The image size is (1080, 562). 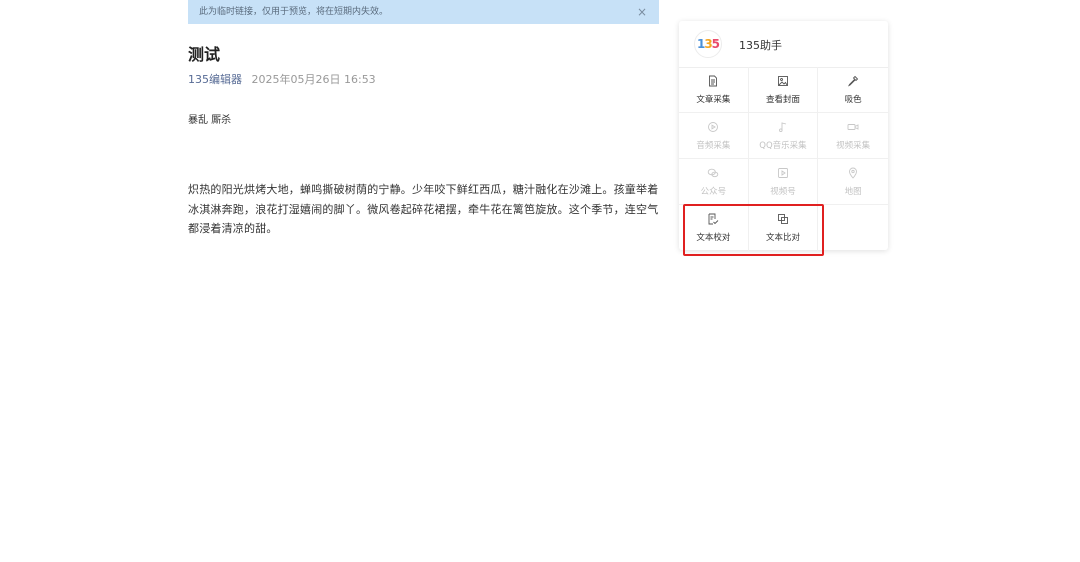 I want to click on tool-channels: 视频号, so click(x=784, y=181).